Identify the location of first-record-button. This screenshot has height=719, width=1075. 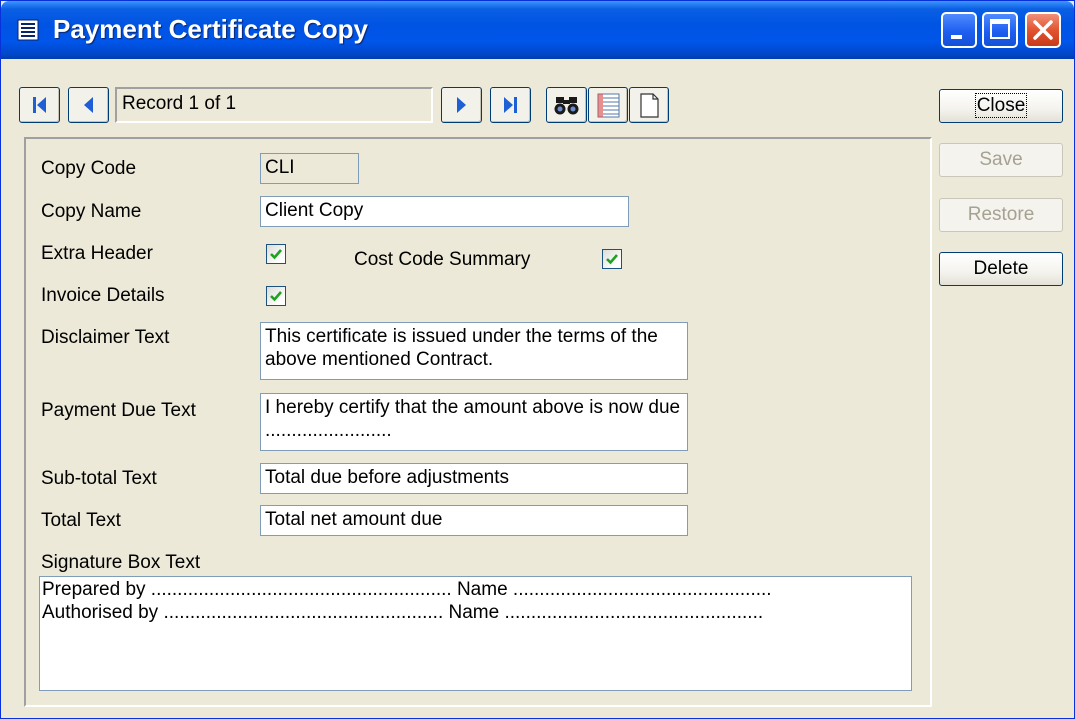
(39, 105).